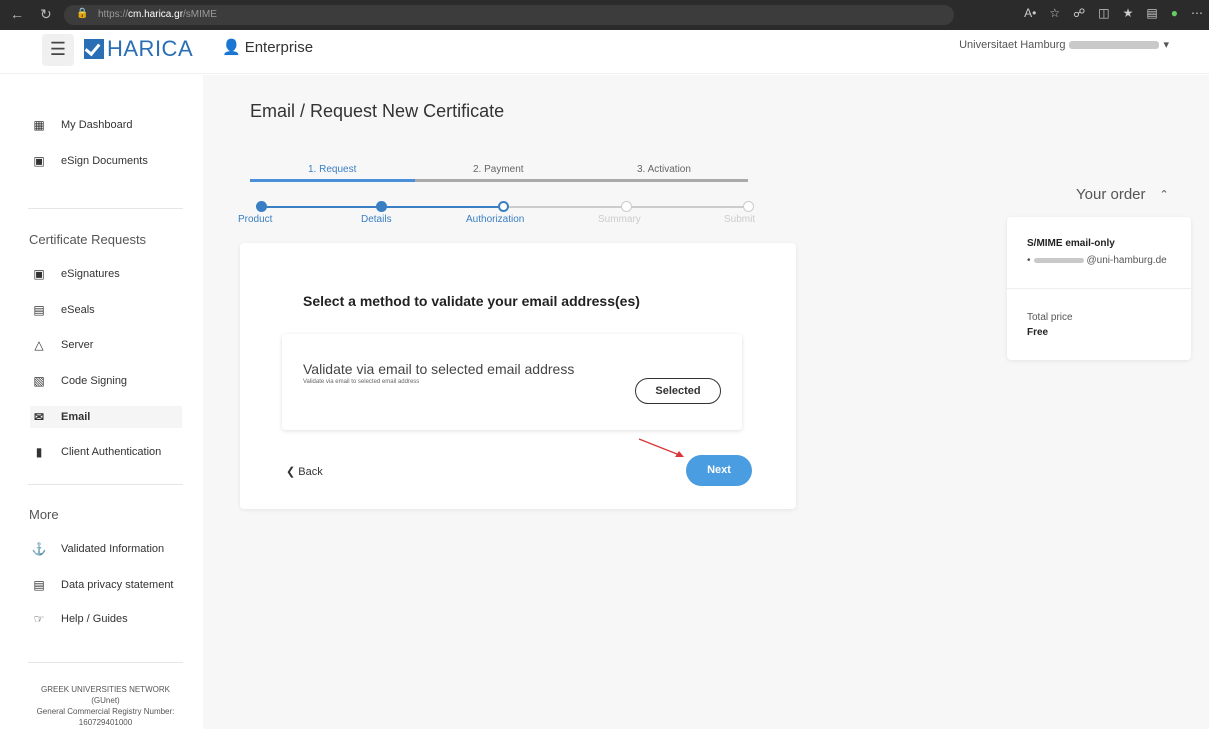  I want to click on footer-line: (GUnet), so click(105, 700).